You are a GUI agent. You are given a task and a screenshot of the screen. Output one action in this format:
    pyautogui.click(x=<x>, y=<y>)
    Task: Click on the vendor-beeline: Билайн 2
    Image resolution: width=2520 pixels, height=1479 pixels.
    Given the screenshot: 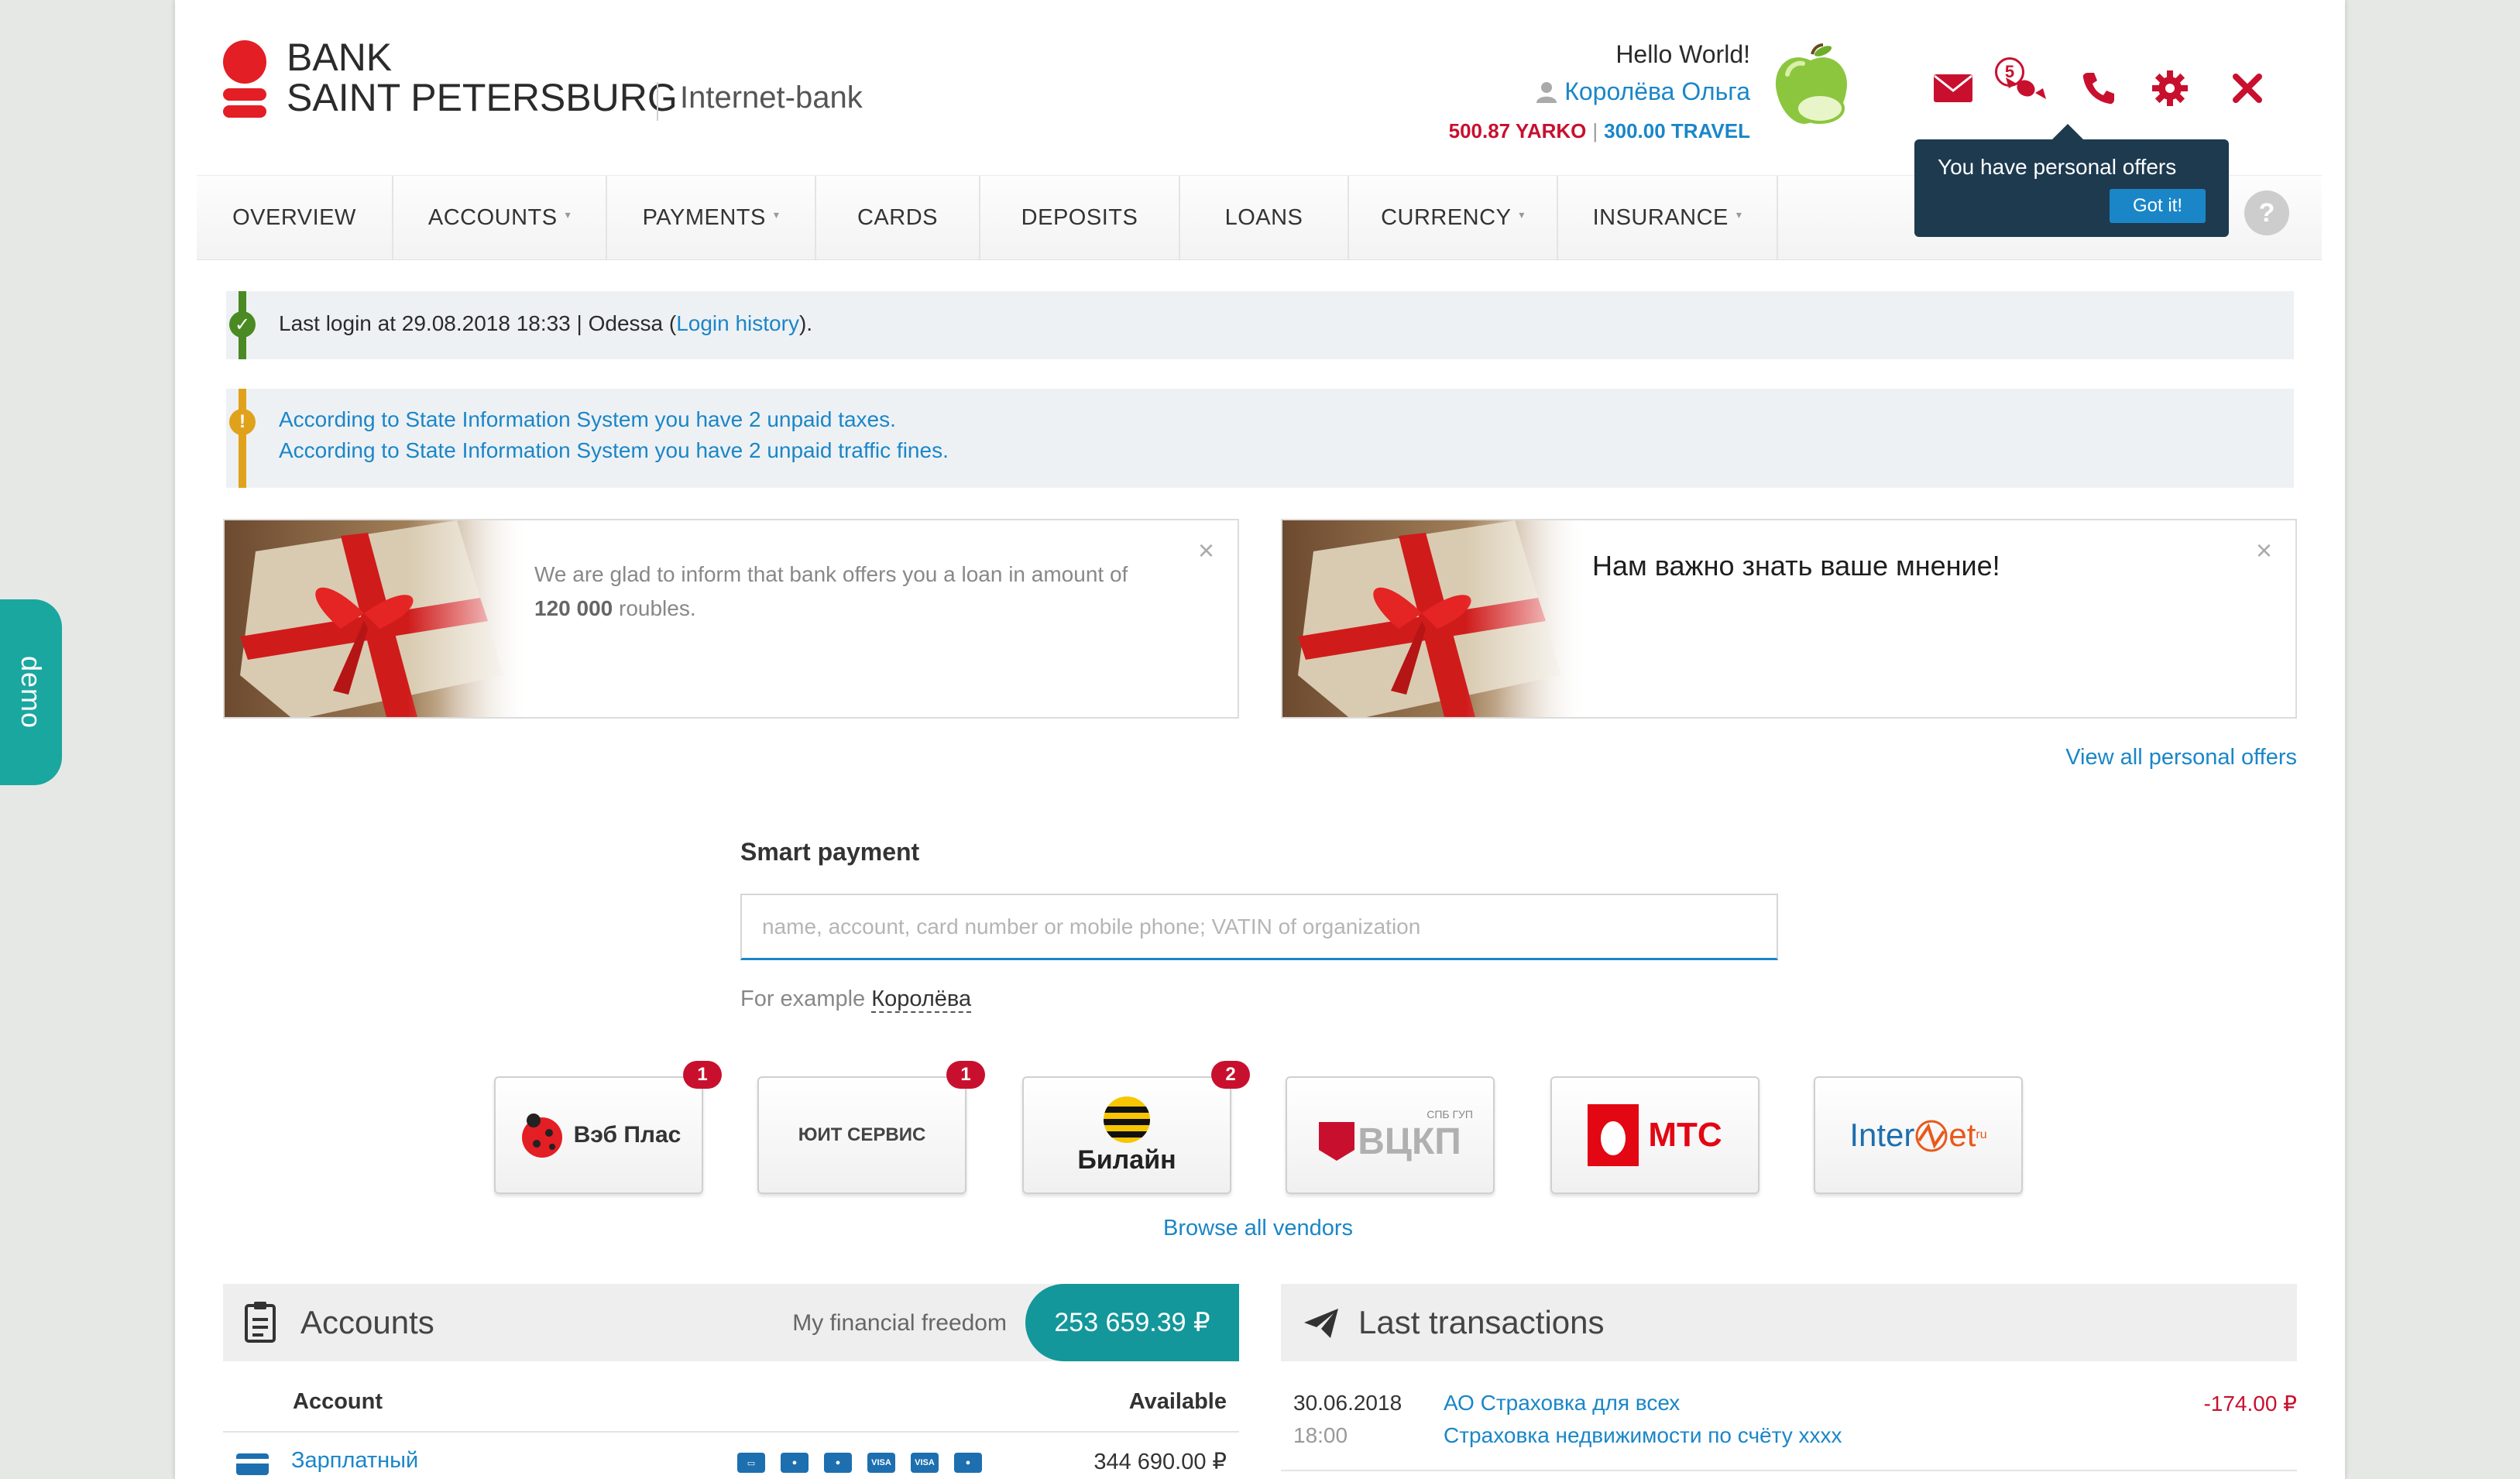 What is the action you would take?
    pyautogui.click(x=1136, y=1127)
    